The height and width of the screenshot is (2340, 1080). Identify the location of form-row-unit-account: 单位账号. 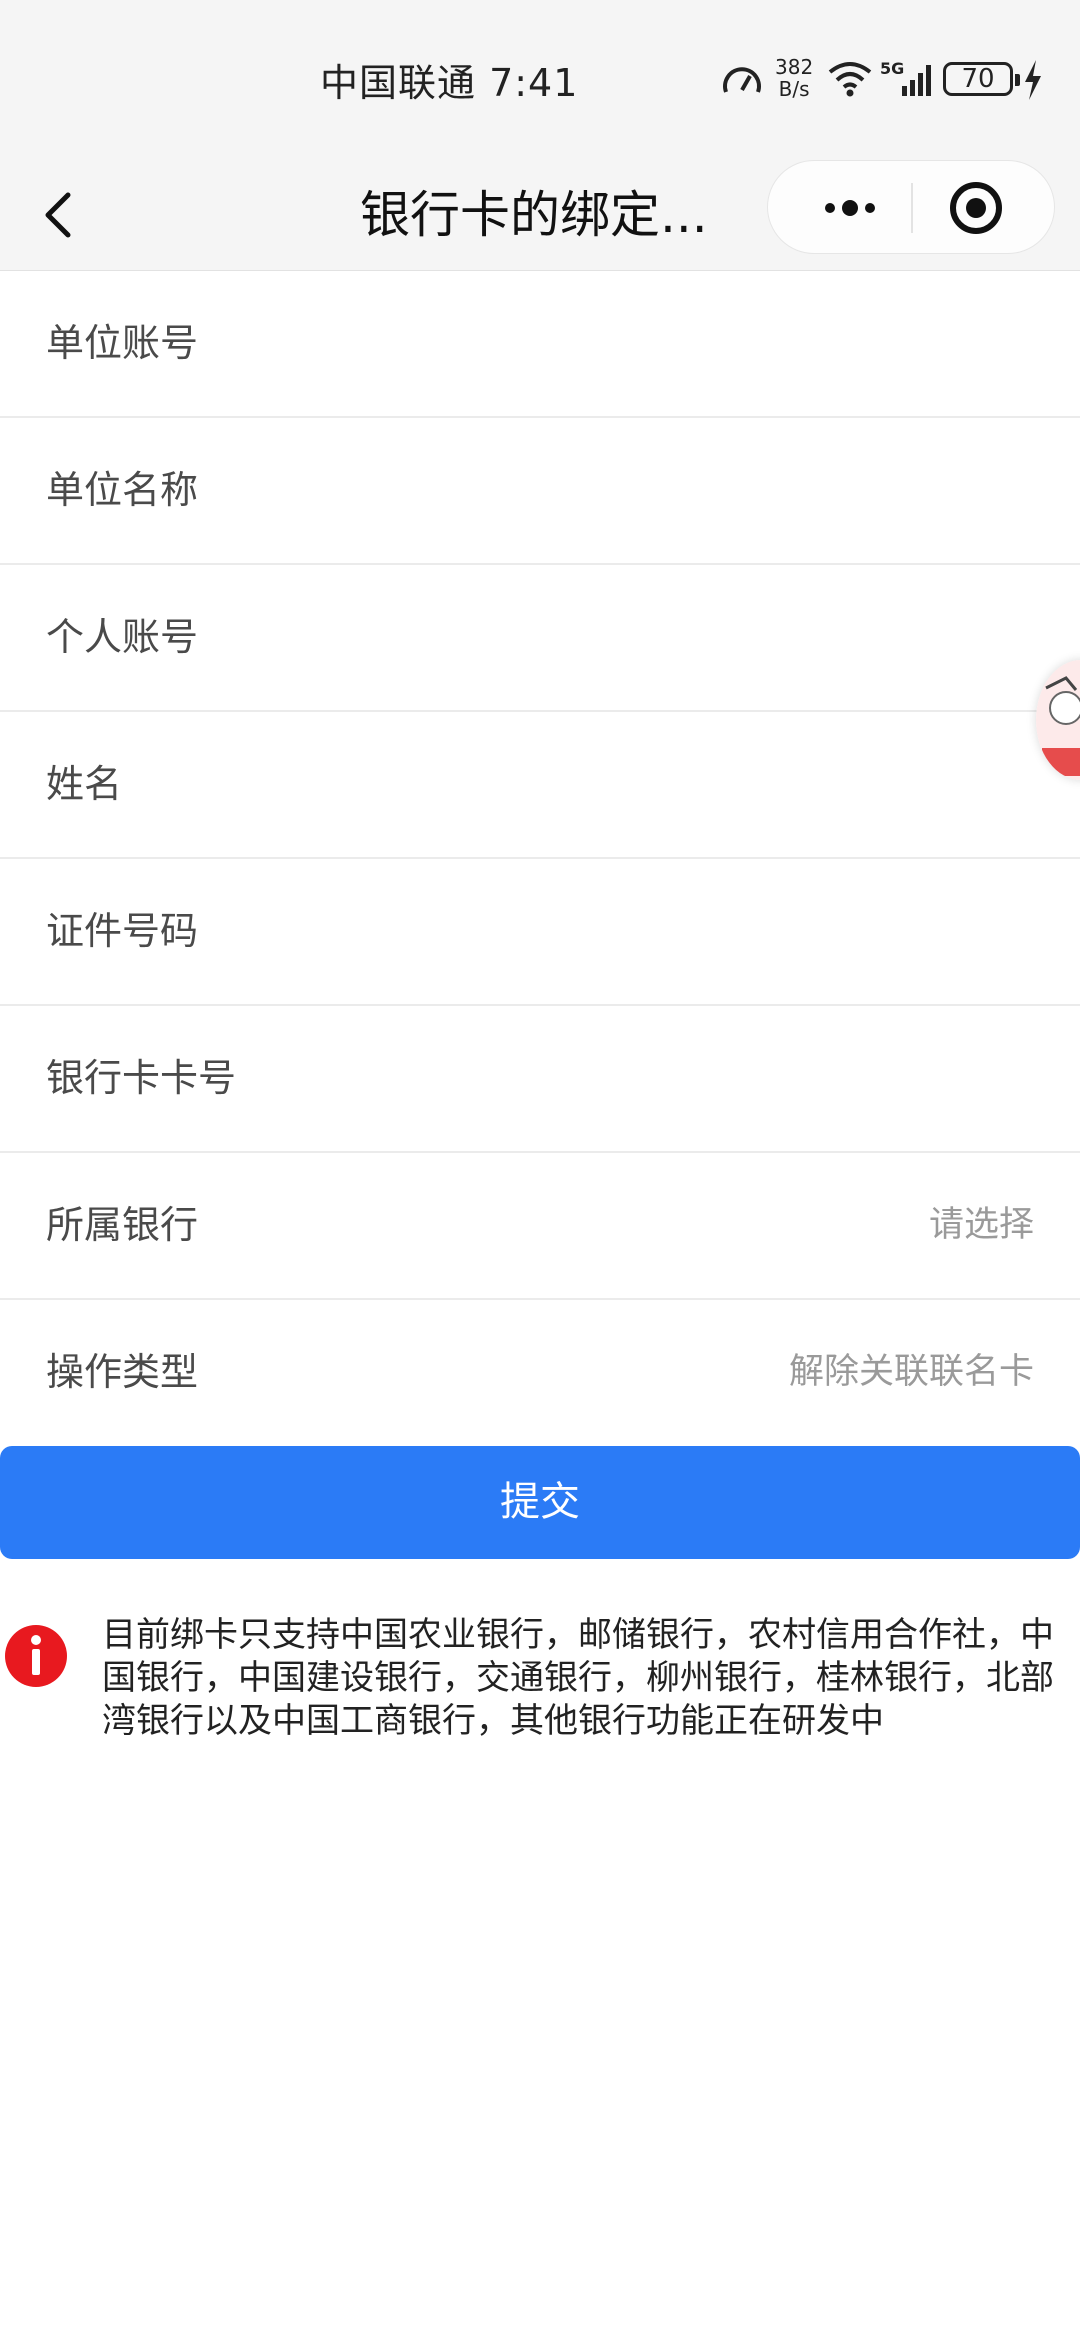
(540, 344).